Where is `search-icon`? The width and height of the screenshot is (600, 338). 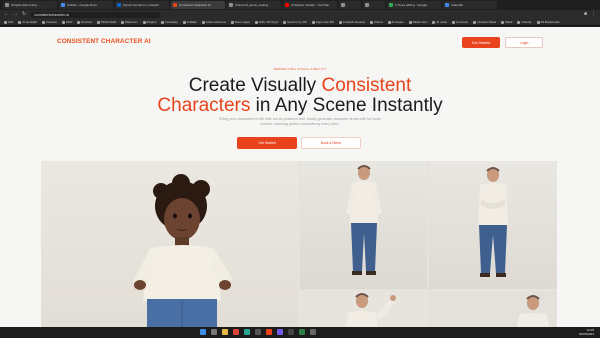
search-icon is located at coordinates (214, 332).